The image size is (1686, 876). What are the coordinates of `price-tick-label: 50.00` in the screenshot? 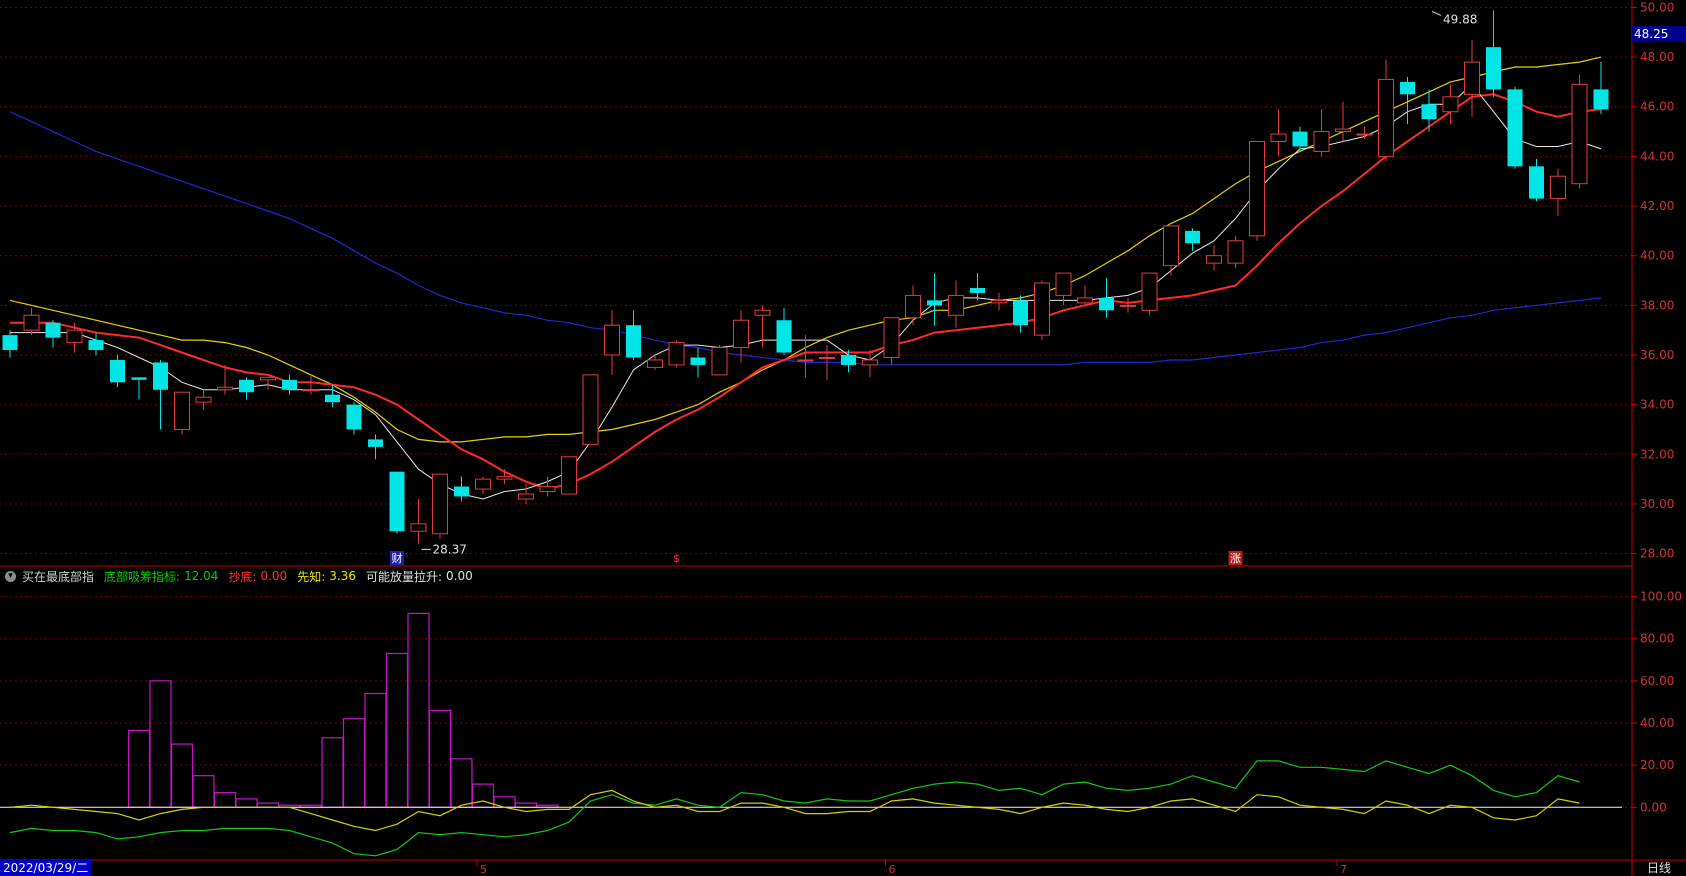 It's located at (1657, 7).